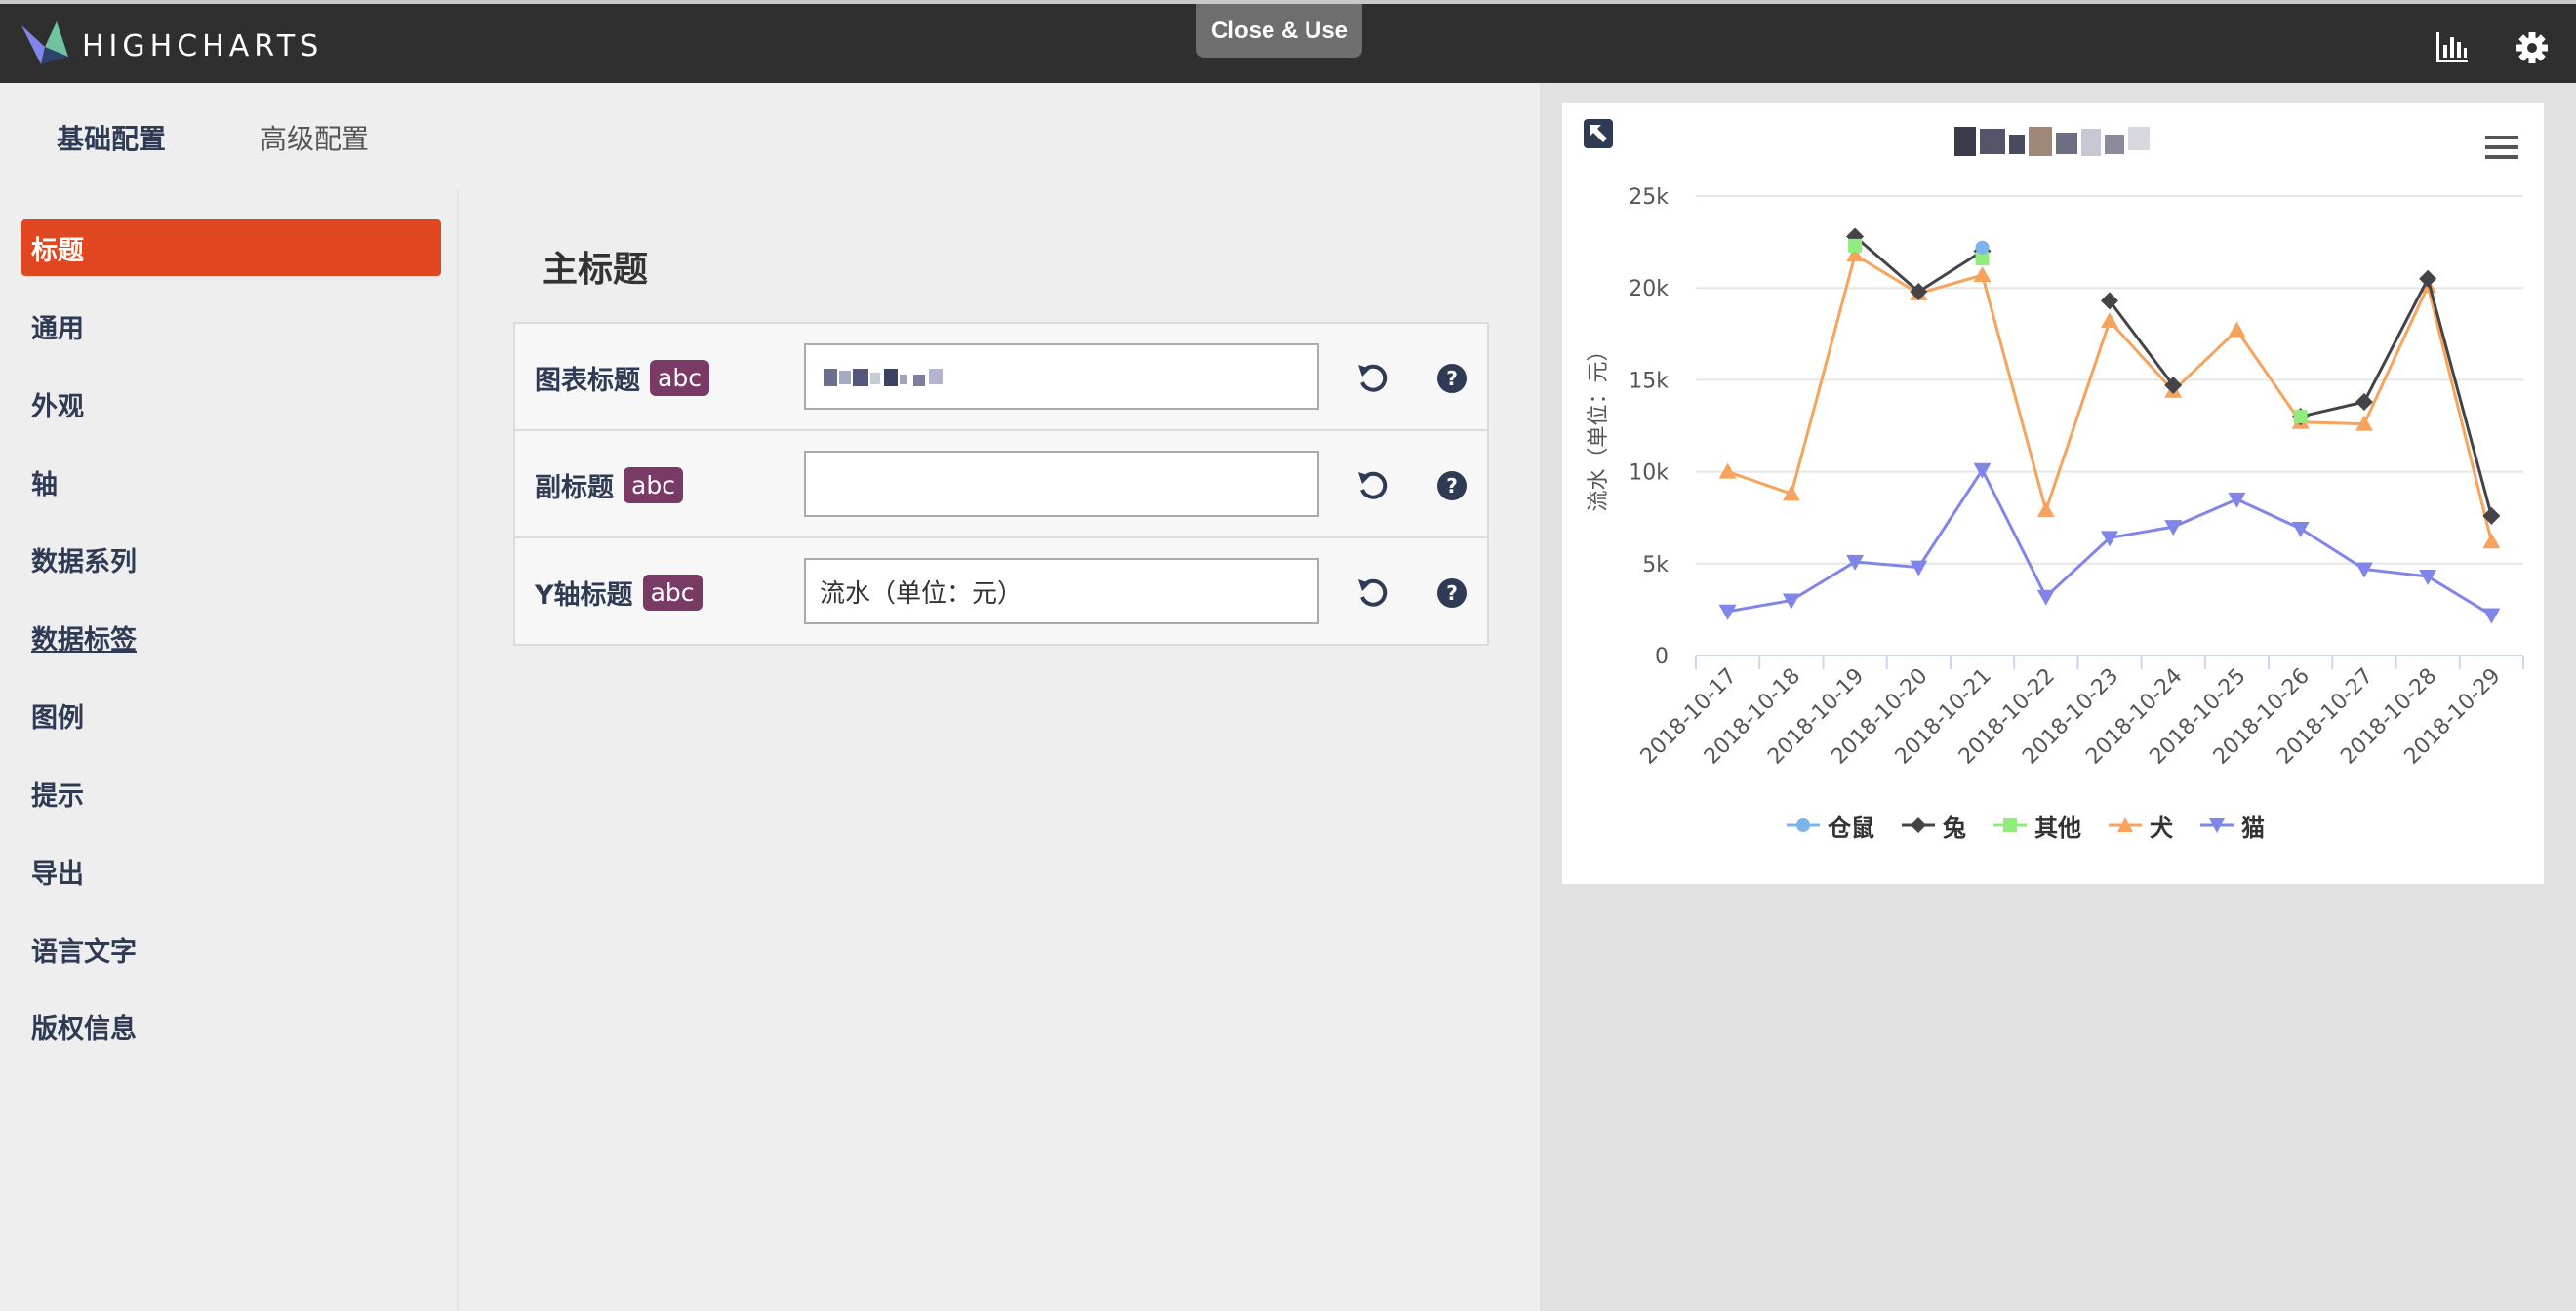 The image size is (2576, 1311). I want to click on chart-legend: 仓鼠 兔 其他 犬 猫, so click(2039, 826).